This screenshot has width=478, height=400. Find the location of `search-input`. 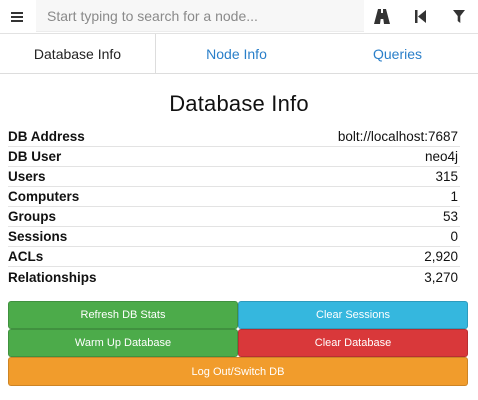

search-input is located at coordinates (200, 15).